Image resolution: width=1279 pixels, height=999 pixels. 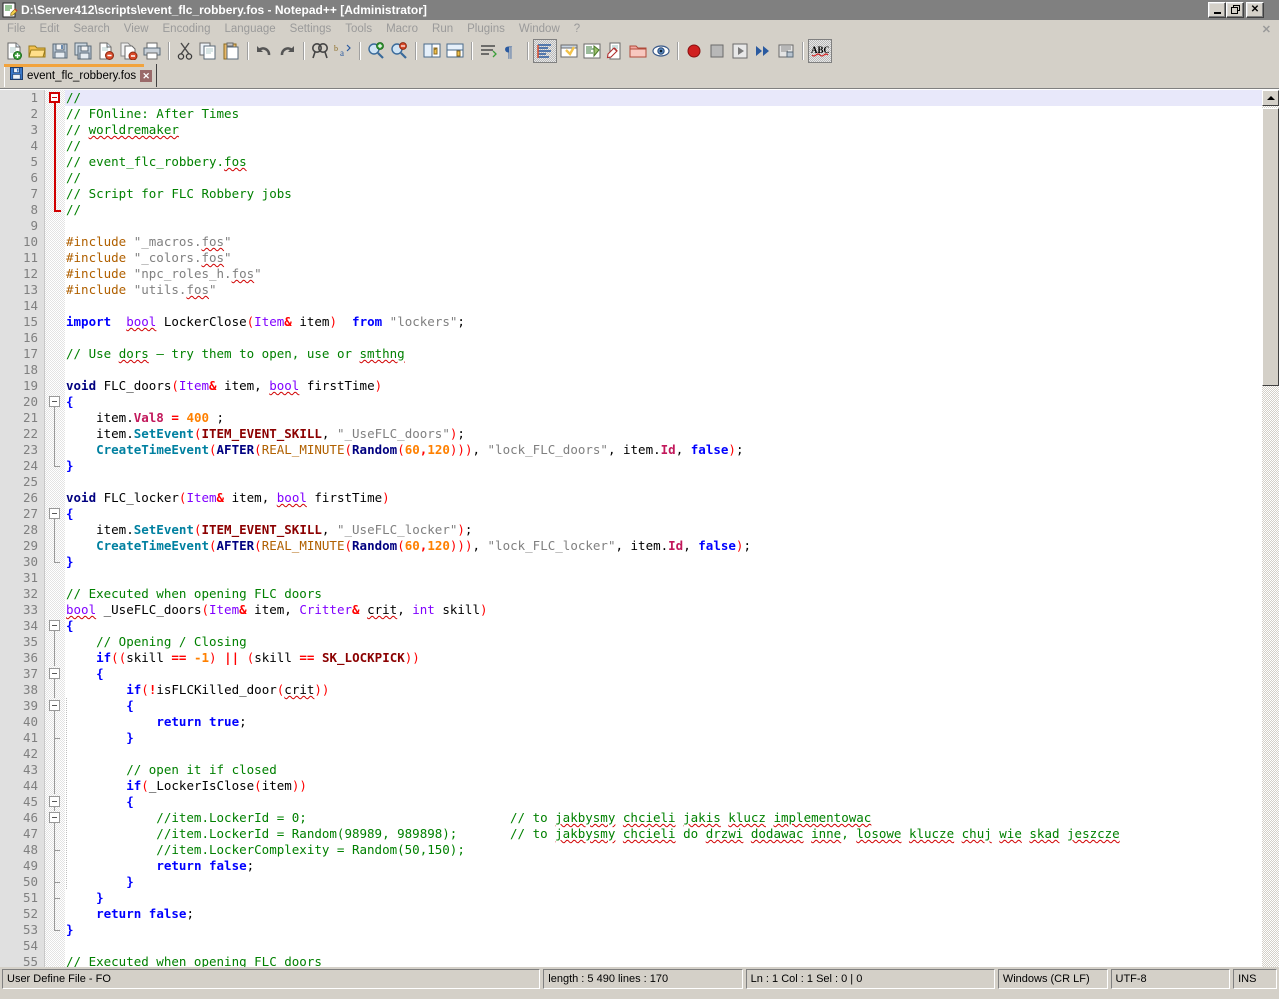 I want to click on close-all-icon, so click(x=129, y=51).